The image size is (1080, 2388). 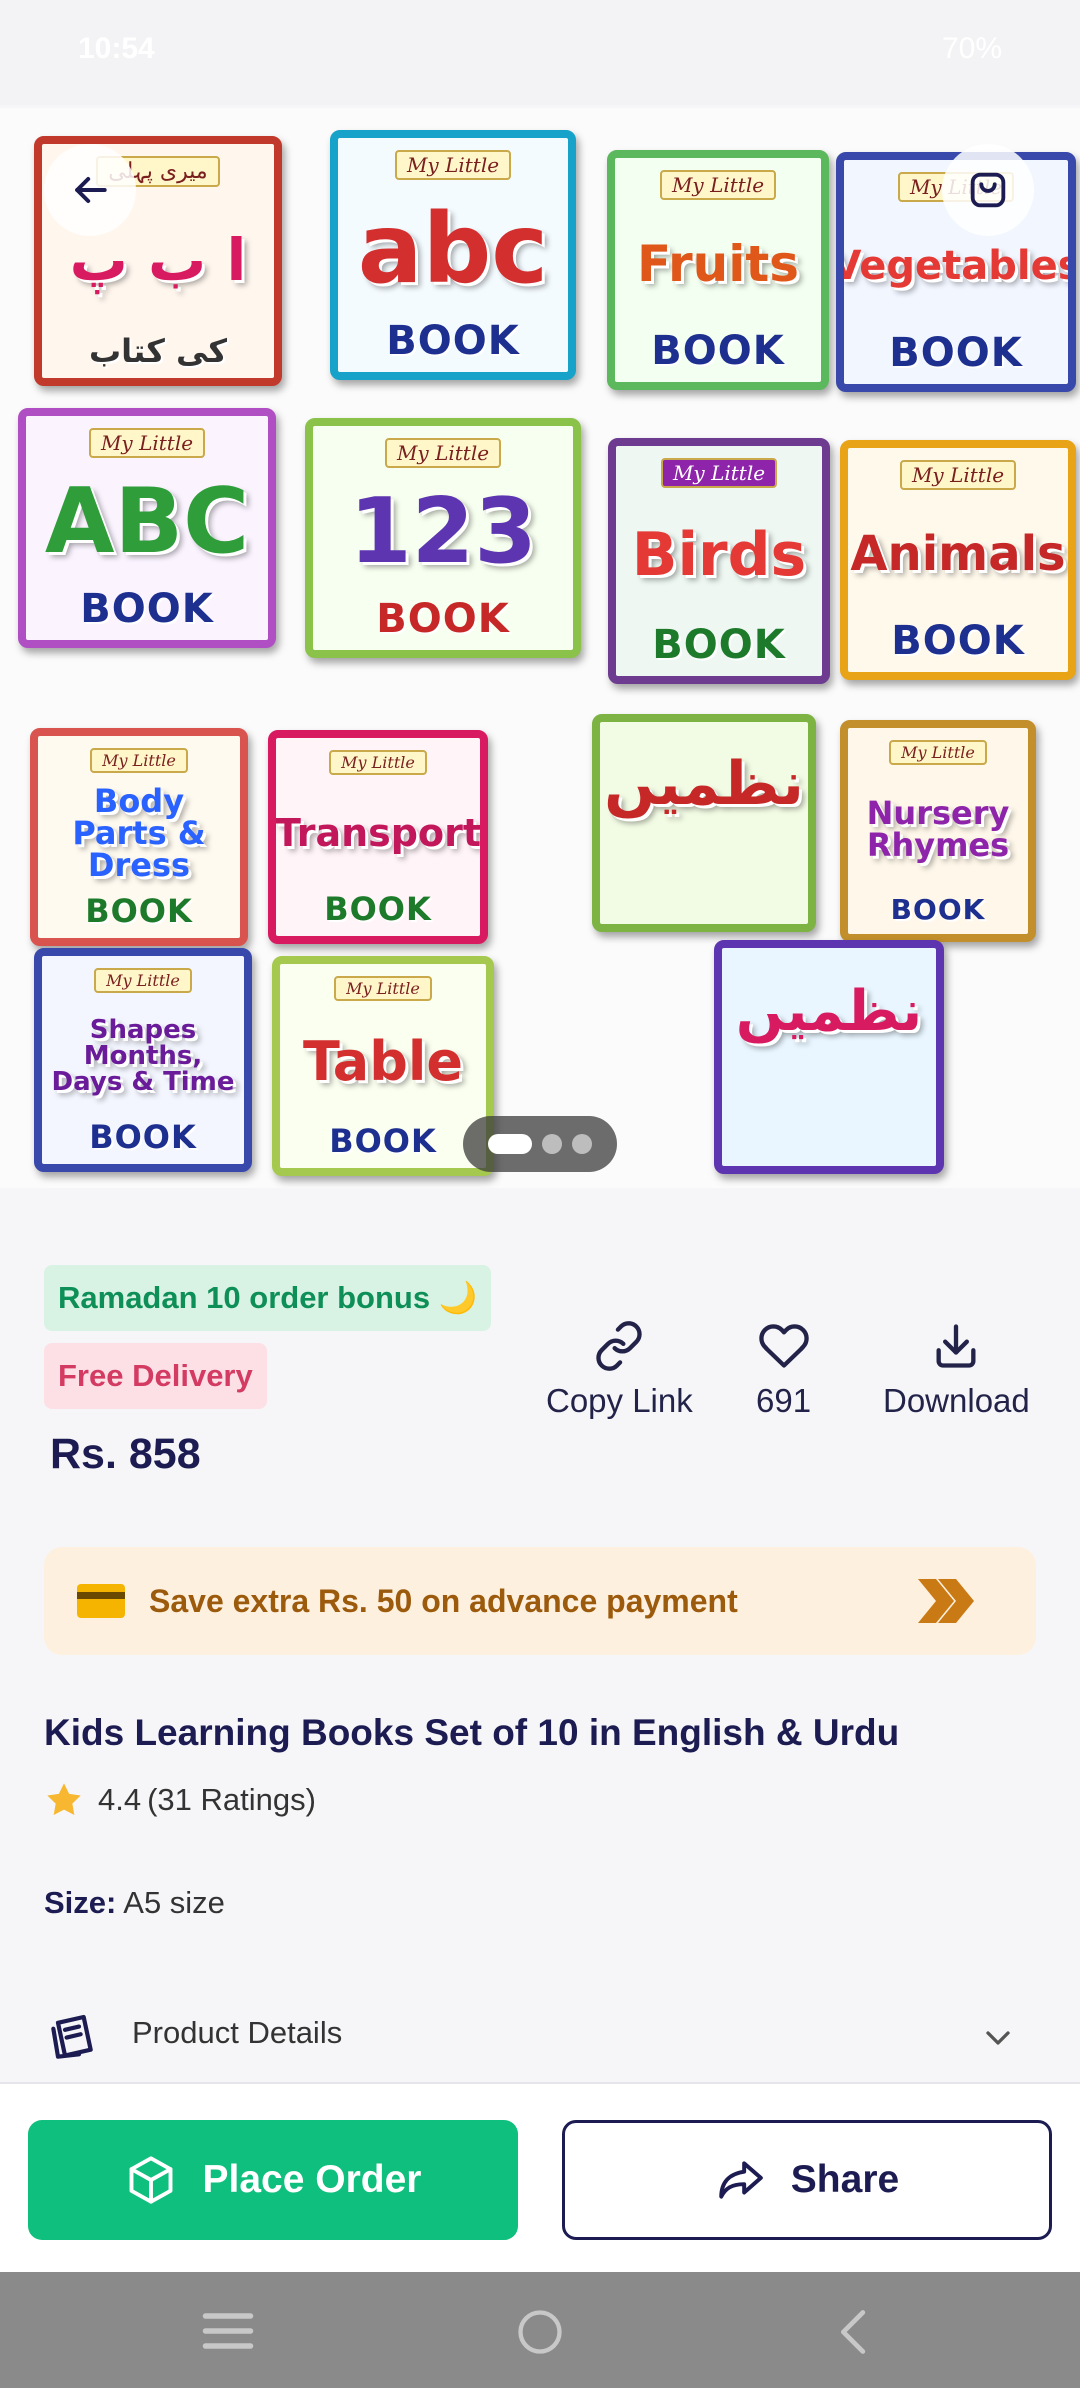 What do you see at coordinates (312, 2179) in the screenshot?
I see `place-order-label: Place Order` at bounding box center [312, 2179].